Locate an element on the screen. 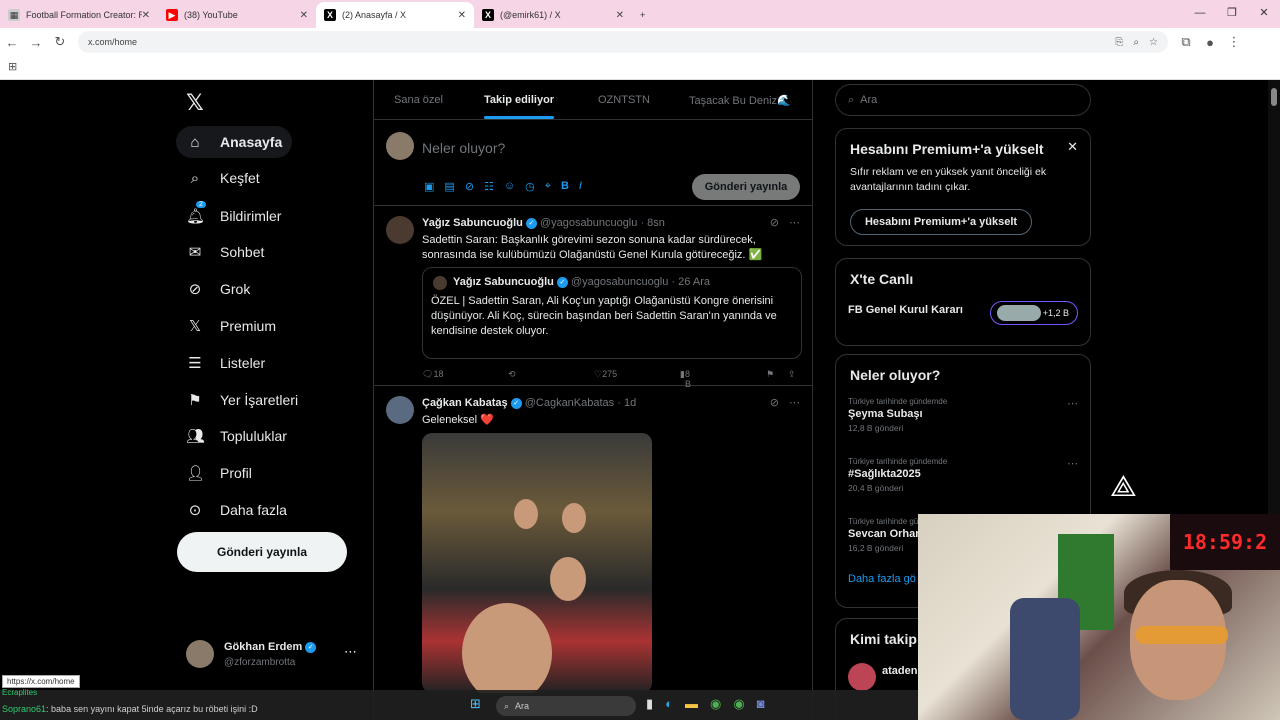  account-switcher: Gökhan Erdem ✓ @zforzambrotta ⋯ is located at coordinates (276, 656).